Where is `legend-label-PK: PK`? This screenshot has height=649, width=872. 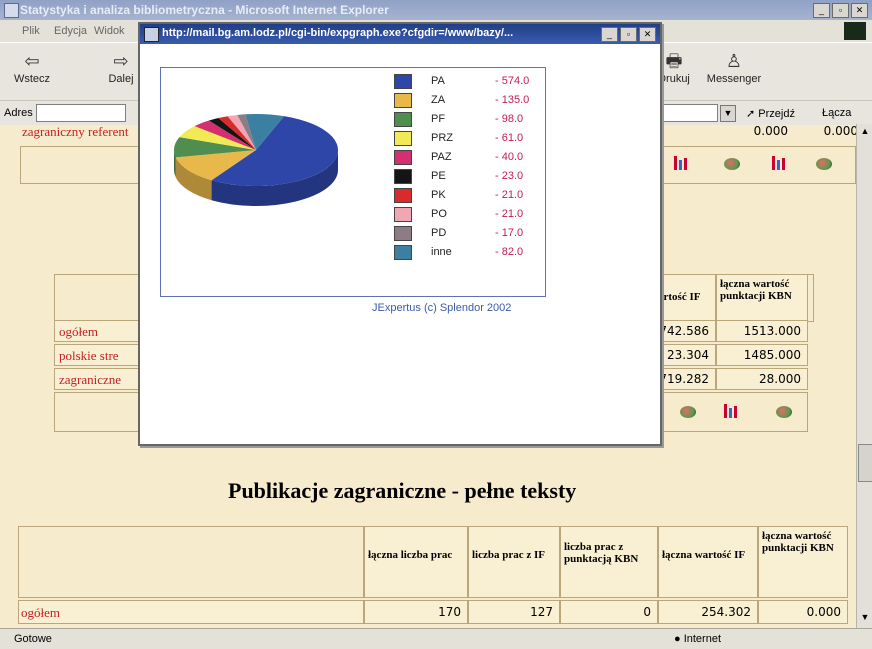
legend-label-PK: PK is located at coordinates (438, 195).